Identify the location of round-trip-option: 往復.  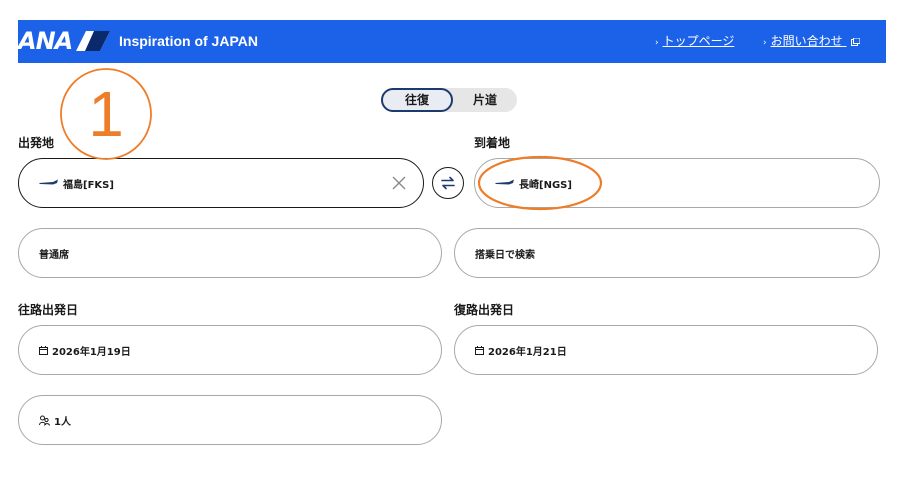
(417, 100).